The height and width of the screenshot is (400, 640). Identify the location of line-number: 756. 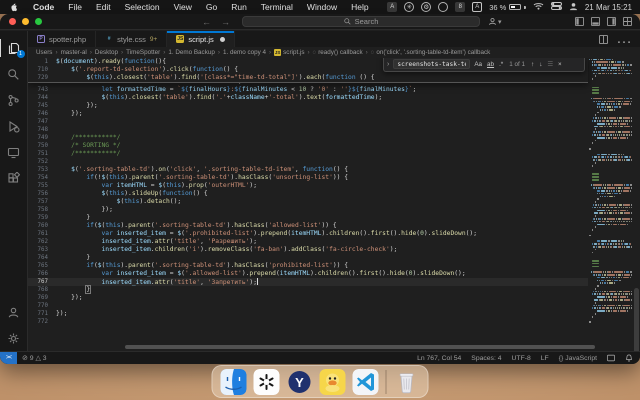
(42, 194).